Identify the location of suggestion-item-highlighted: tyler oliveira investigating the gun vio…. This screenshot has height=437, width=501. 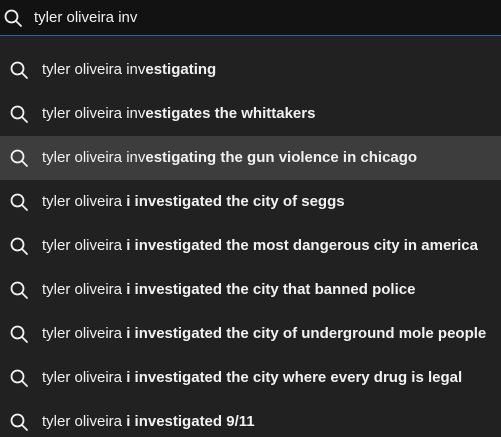
(250, 158).